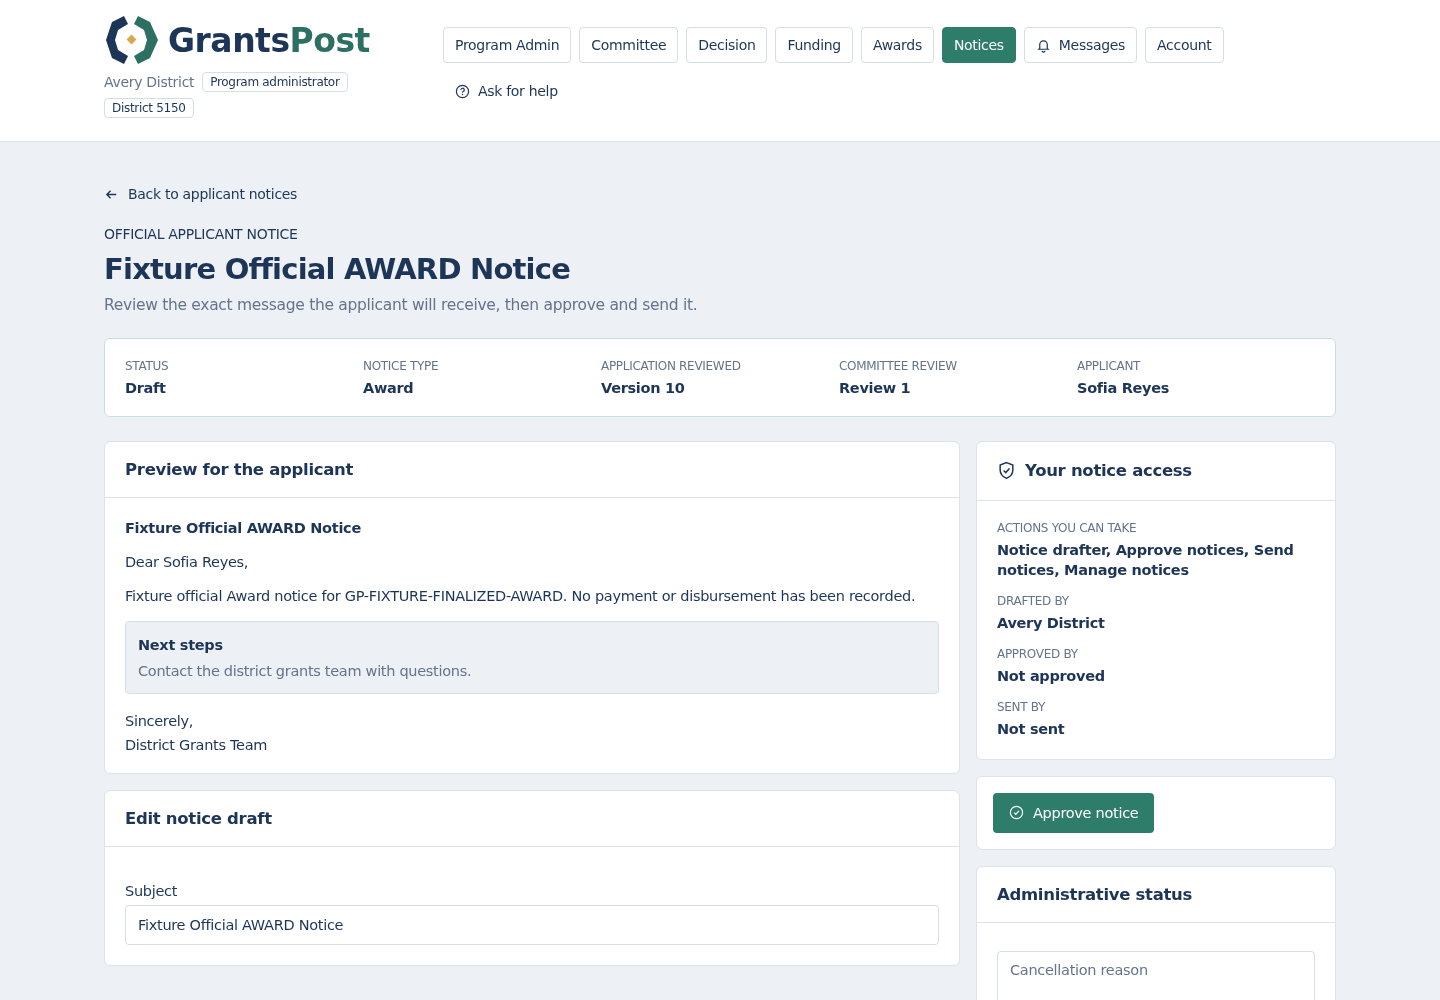  What do you see at coordinates (1051, 623) in the screenshot?
I see `access-value: Avery District` at bounding box center [1051, 623].